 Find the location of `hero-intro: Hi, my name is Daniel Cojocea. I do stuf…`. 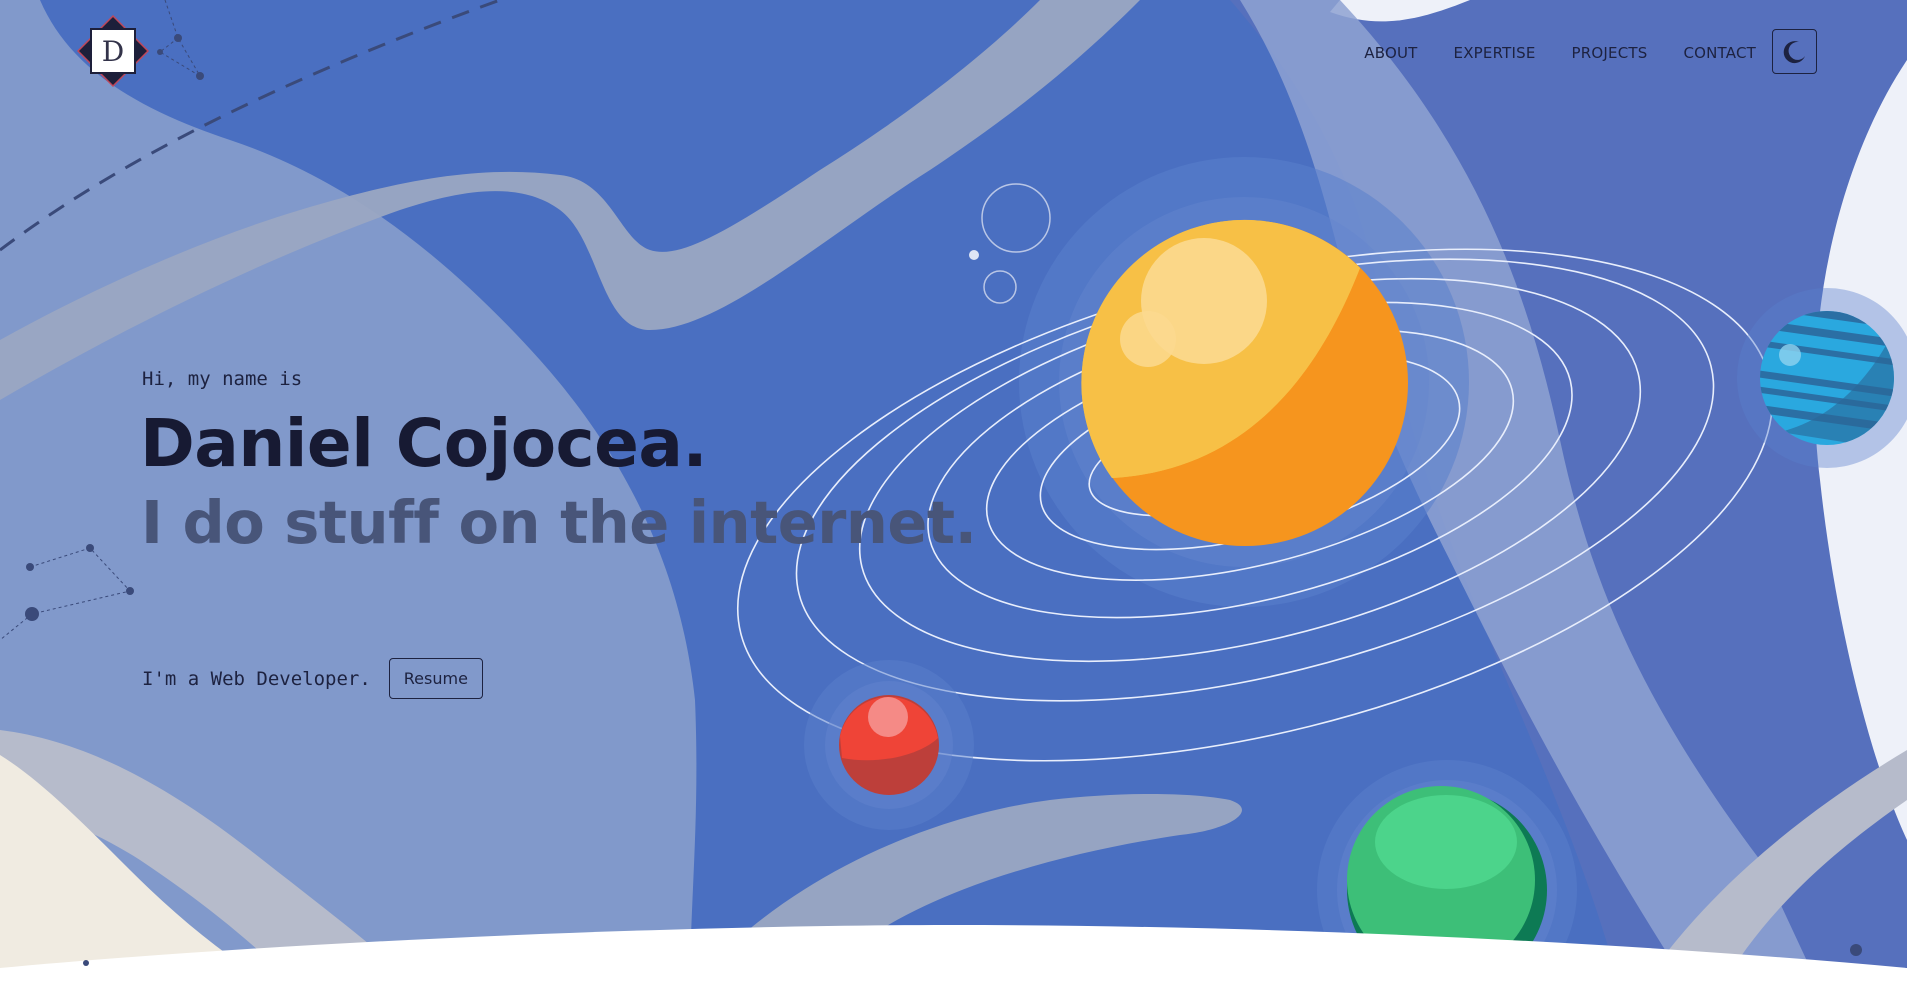

hero-intro: Hi, my name is Daniel Cojocea. I do stuf… is located at coordinates (558, 462).